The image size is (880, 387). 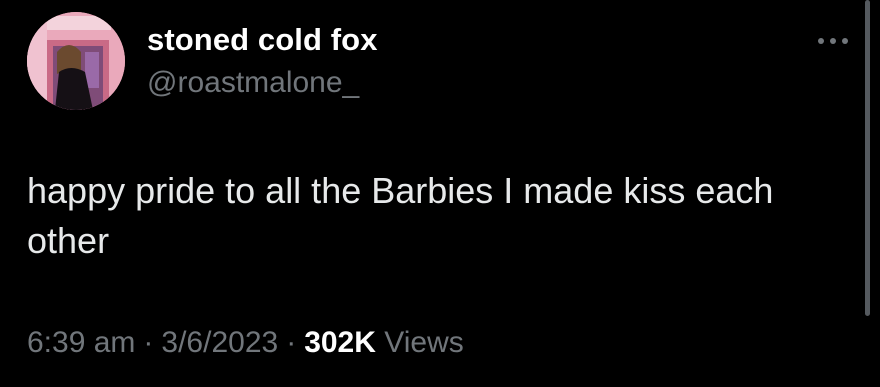 What do you see at coordinates (340, 342) in the screenshot?
I see `views-count: 302K` at bounding box center [340, 342].